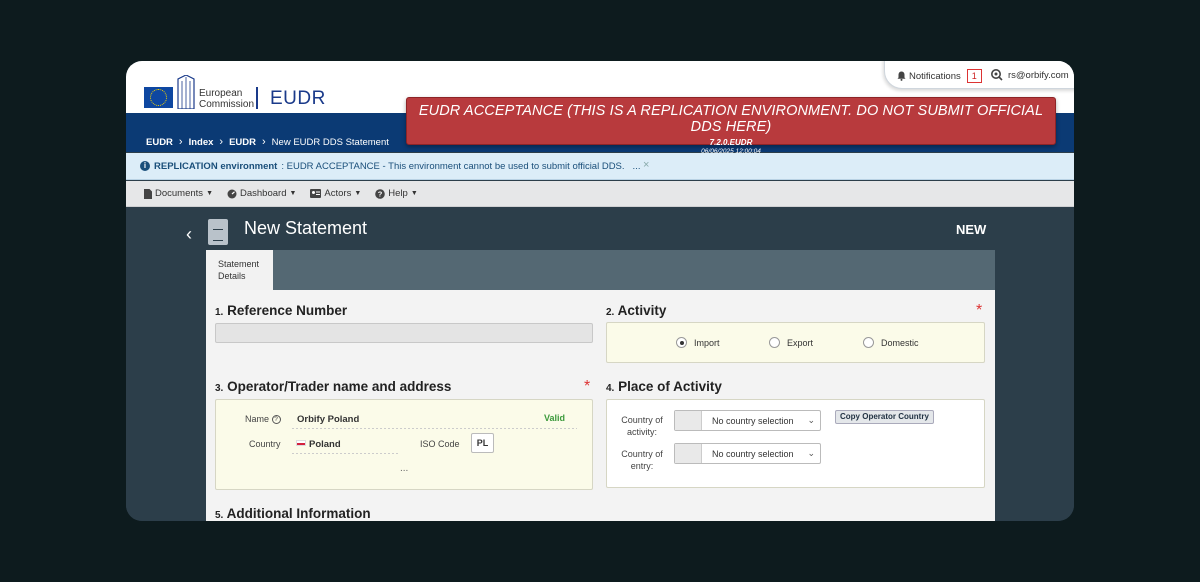 Image resolution: width=1200 pixels, height=582 pixels. Describe the element at coordinates (1038, 75) in the screenshot. I see `user-email: rs@orbify.com` at that location.